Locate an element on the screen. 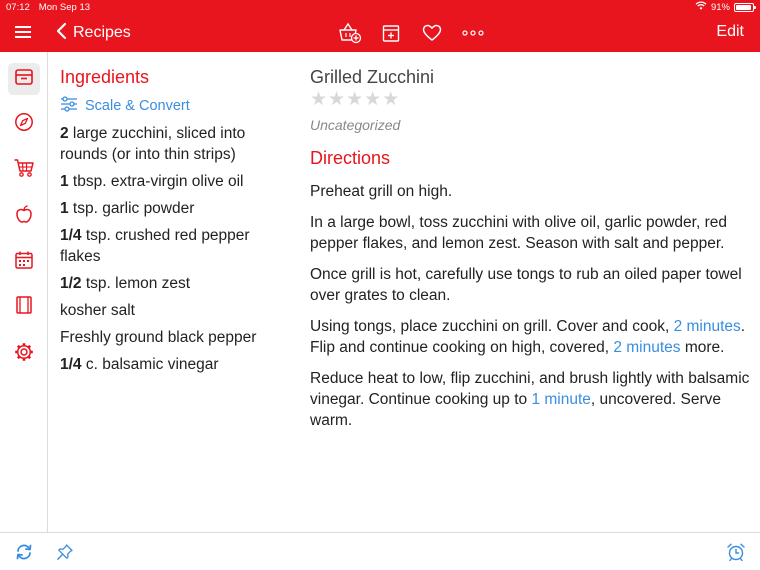 The height and width of the screenshot is (570, 760). sidebar-item-meal-planner is located at coordinates (24, 262).